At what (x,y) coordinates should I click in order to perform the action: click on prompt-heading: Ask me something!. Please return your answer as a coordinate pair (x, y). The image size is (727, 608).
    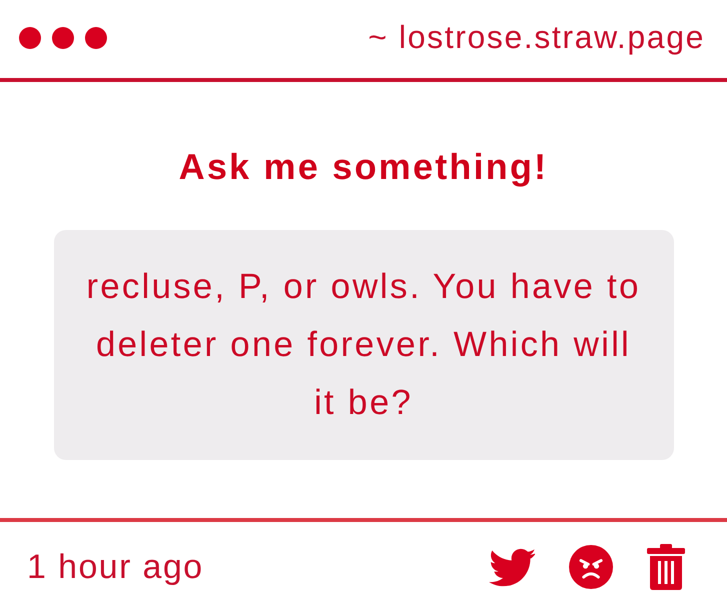
    Looking at the image, I should click on (363, 167).